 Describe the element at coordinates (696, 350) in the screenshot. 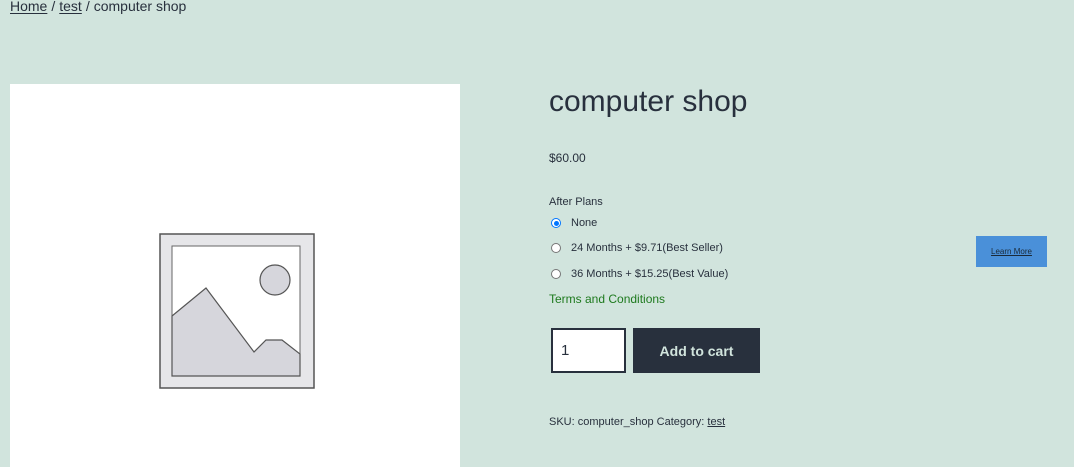

I see `add-to-cart-button: Add to cart` at that location.